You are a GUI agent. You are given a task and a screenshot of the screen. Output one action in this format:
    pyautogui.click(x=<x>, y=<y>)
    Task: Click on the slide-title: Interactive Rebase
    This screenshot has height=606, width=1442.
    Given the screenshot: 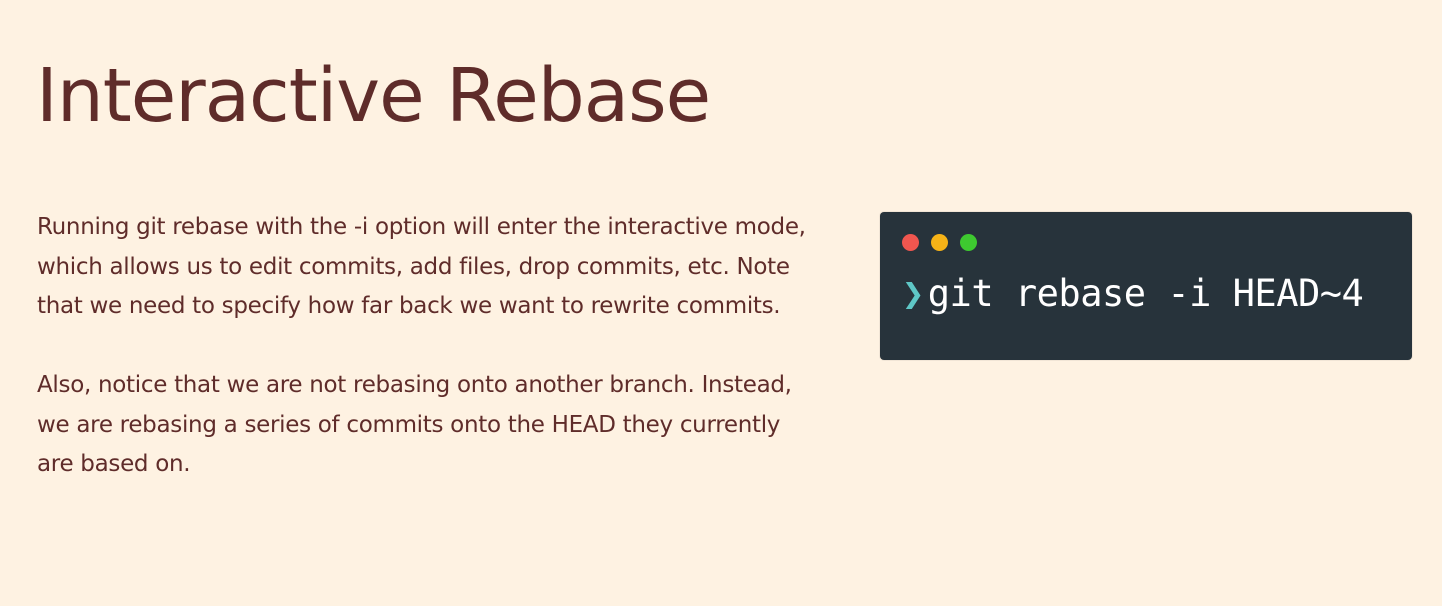 What is the action you would take?
    pyautogui.click(x=373, y=96)
    